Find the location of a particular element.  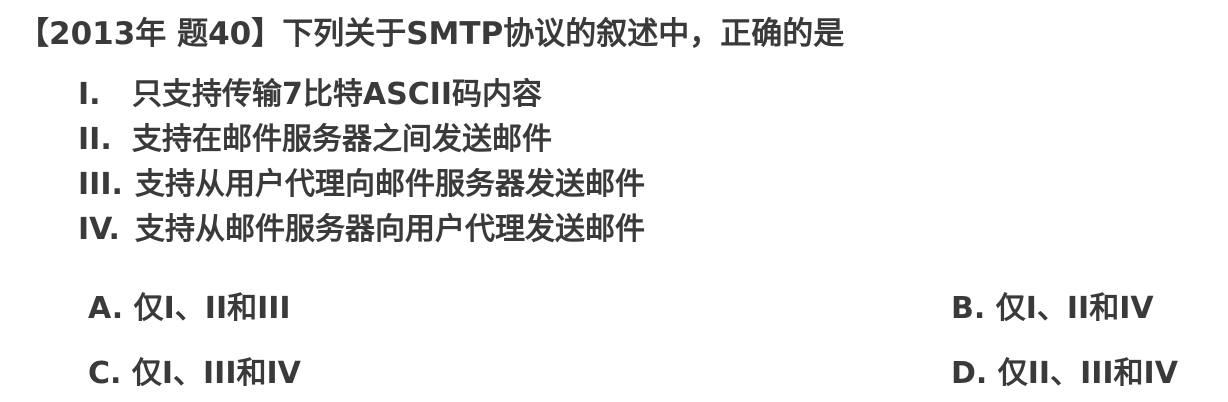

option-b: B. 仅I、II和IV is located at coordinates (1052, 309).